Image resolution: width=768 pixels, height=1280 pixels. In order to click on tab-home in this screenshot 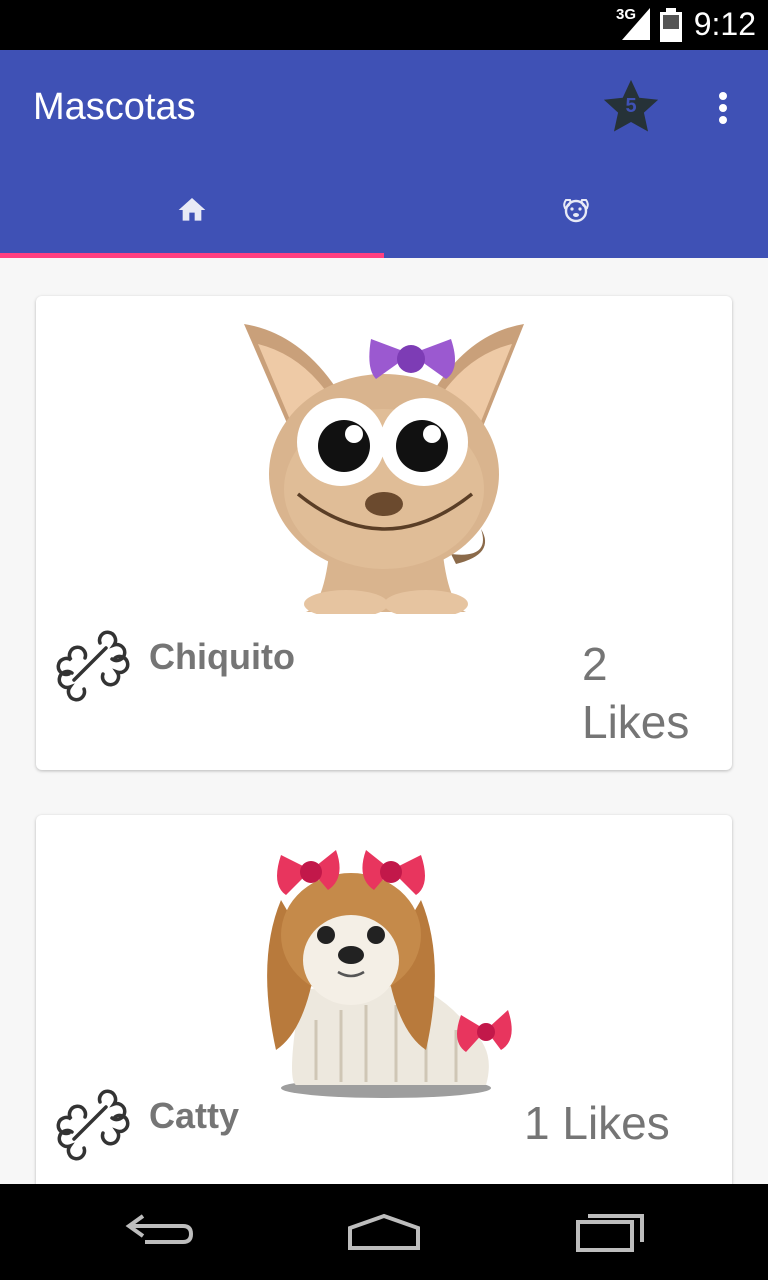, I will do `click(192, 218)`.